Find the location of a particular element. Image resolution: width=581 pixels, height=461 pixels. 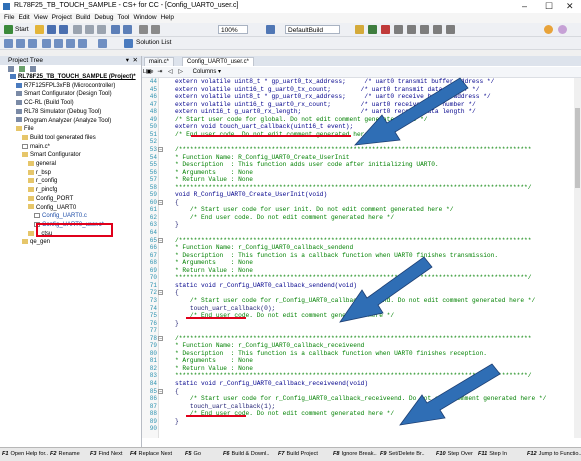

function-key-code: F7 is located at coordinates (281, 454).